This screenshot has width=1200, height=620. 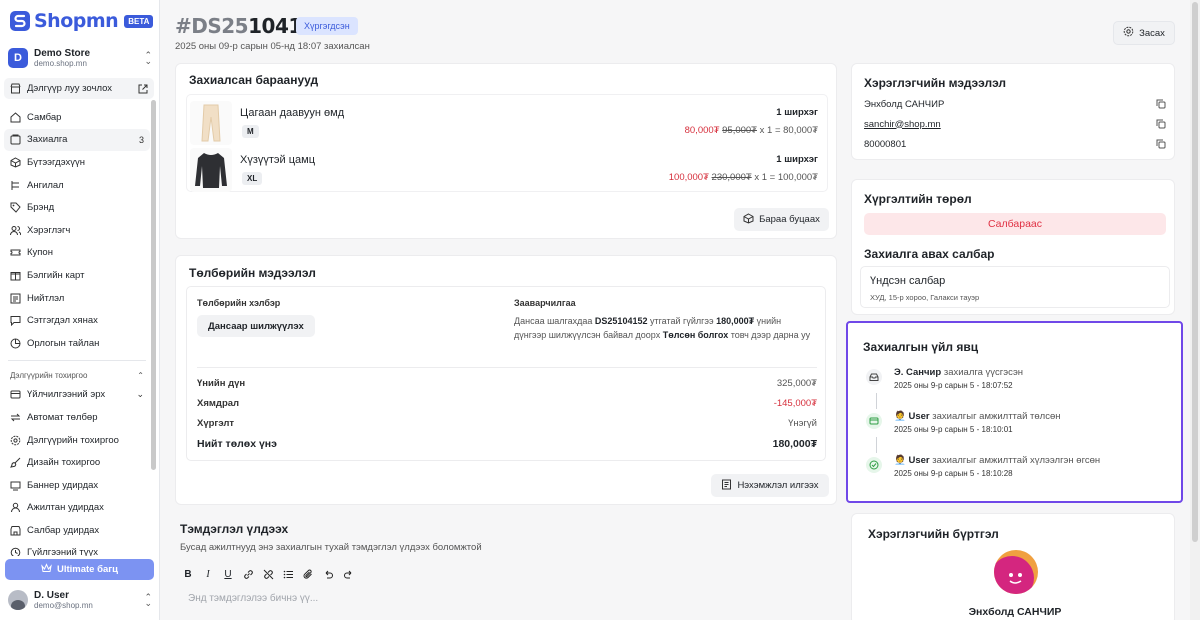 I want to click on store-name: Demo Store, so click(x=62, y=53).